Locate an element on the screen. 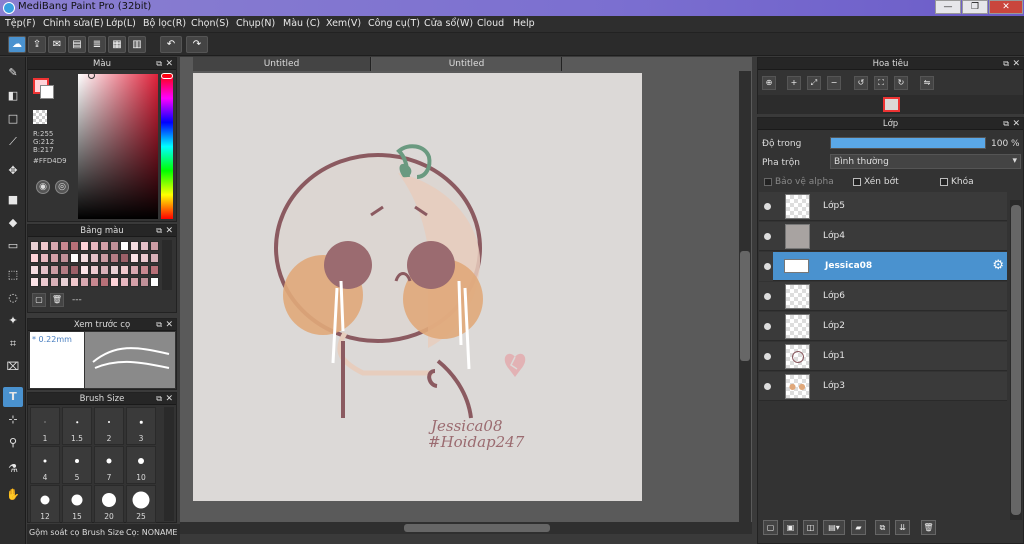 This screenshot has height=544, width=1024. gear-icon: ⚙ is located at coordinates (998, 265).